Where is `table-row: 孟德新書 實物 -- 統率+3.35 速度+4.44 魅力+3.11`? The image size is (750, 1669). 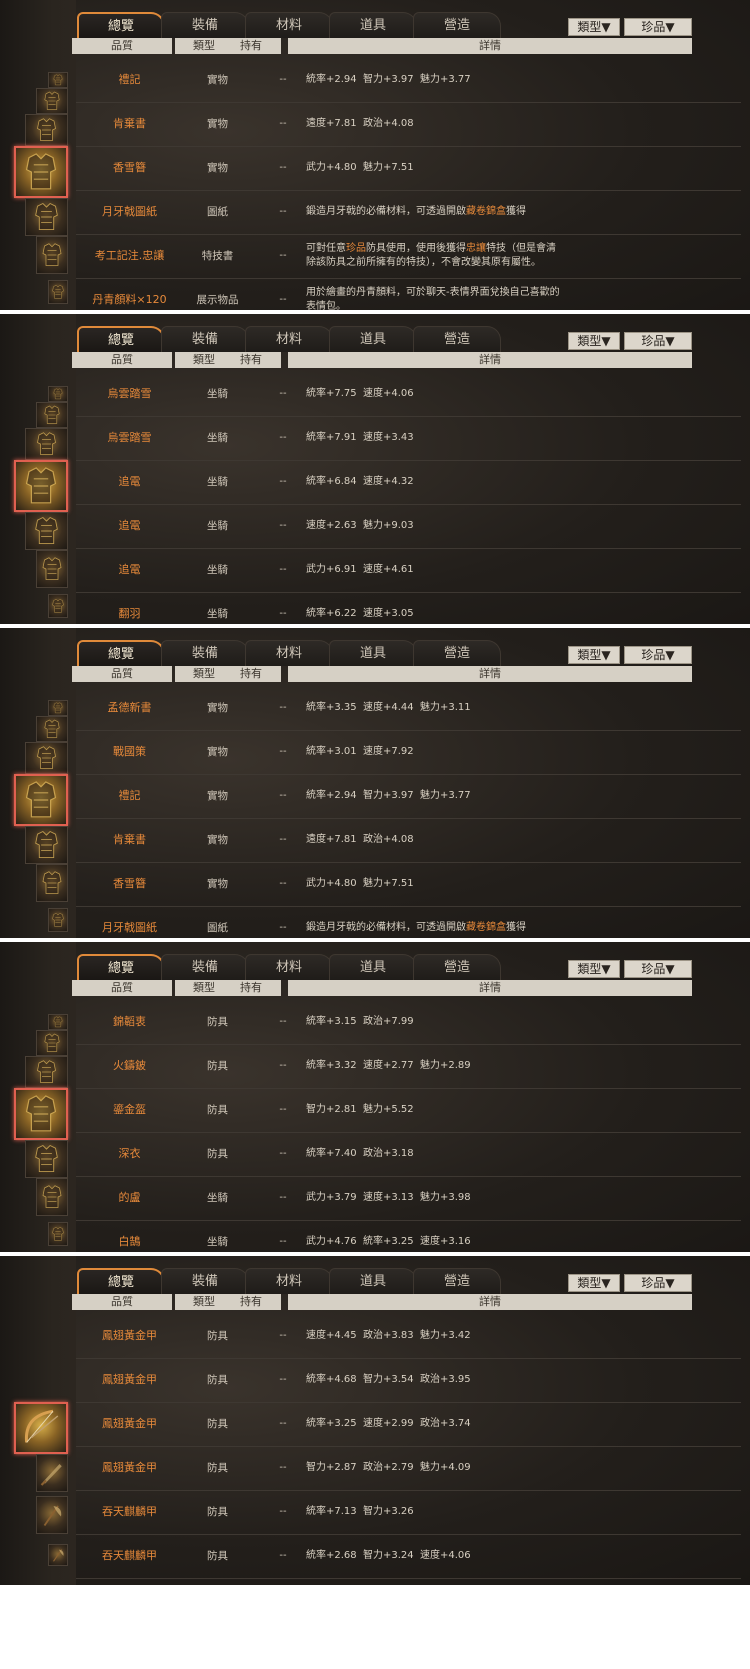
table-row: 孟德新書 實物 -- 統率+3.35 速度+4.44 魅力+3.11 is located at coordinates (408, 708).